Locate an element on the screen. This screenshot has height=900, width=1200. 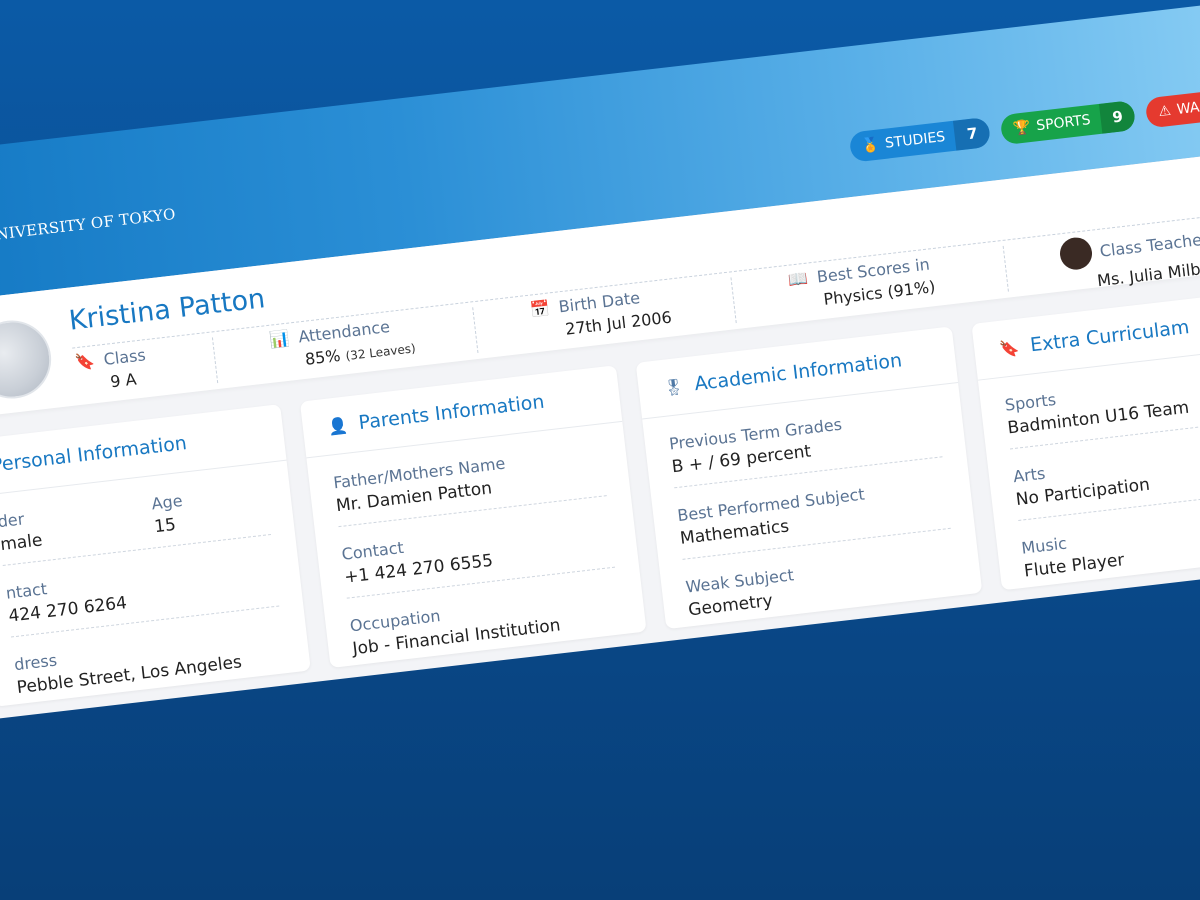
studies-count: 7 is located at coordinates (972, 133).